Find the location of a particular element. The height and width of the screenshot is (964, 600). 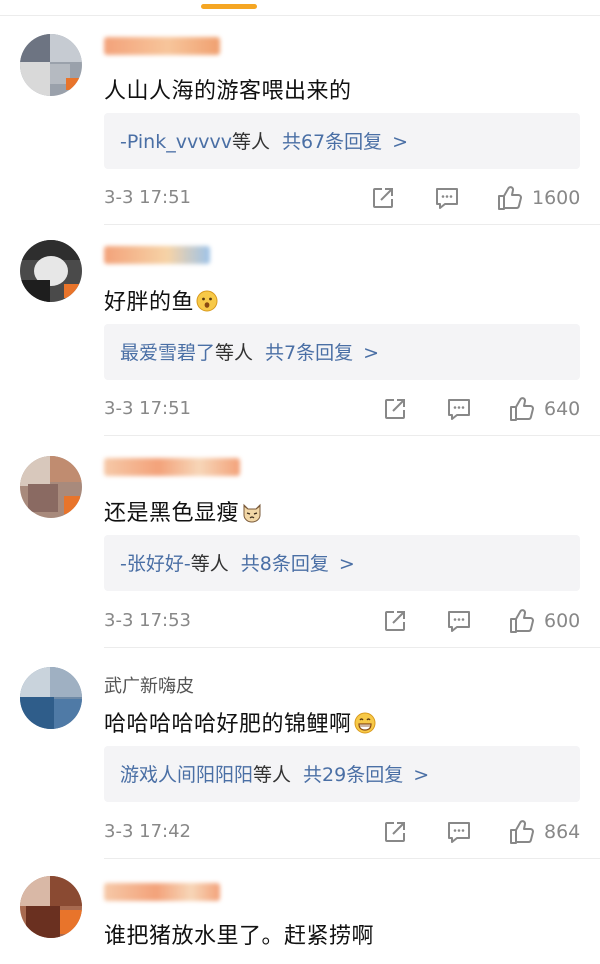

comment-text-label: 谁把猪放水里了。赶紧捞啊 is located at coordinates (239, 936).